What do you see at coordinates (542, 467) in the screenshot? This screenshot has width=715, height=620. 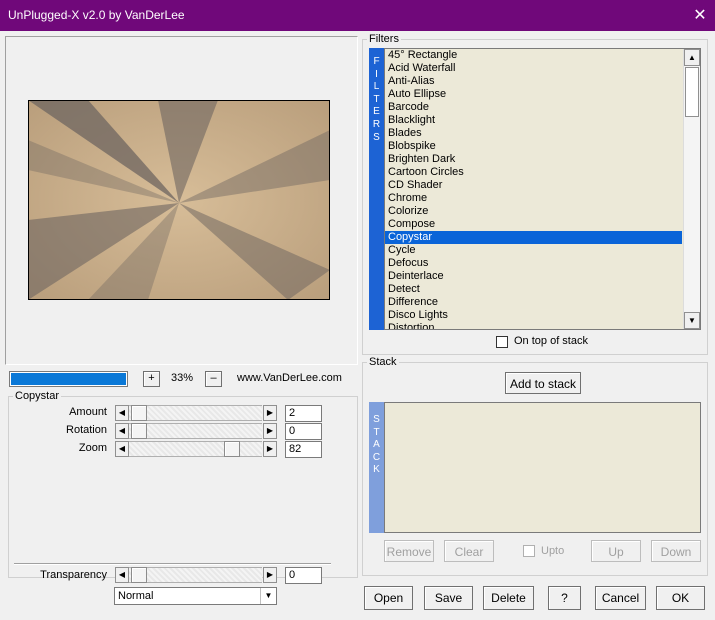 I see `stack-list` at bounding box center [542, 467].